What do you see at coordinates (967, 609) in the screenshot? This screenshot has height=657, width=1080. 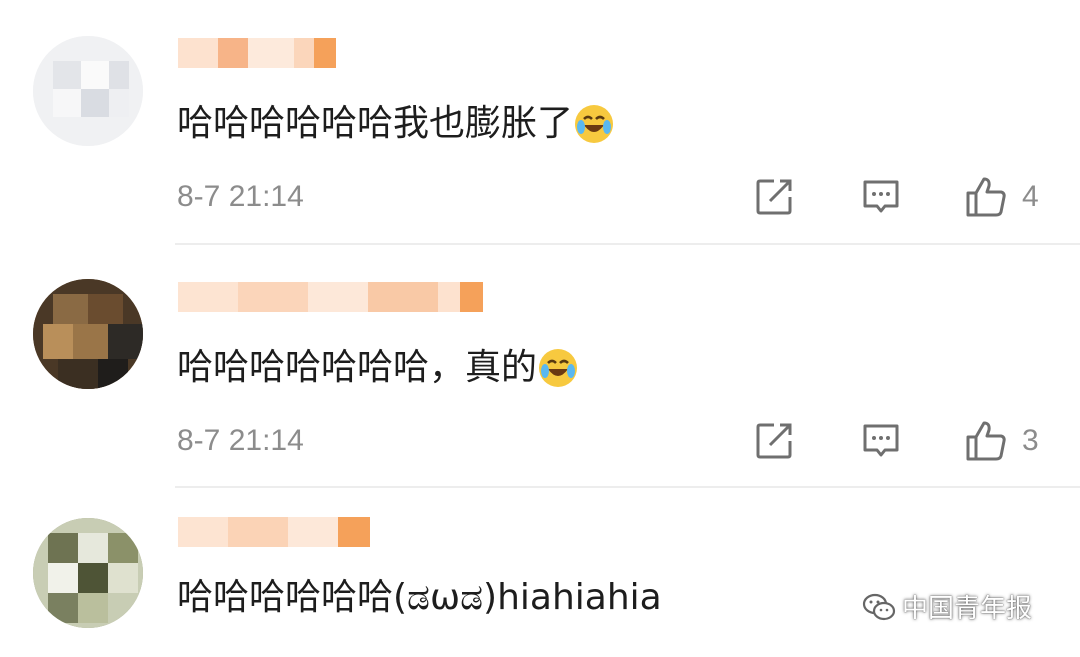 I see `watermark-text: 中国青年报` at bounding box center [967, 609].